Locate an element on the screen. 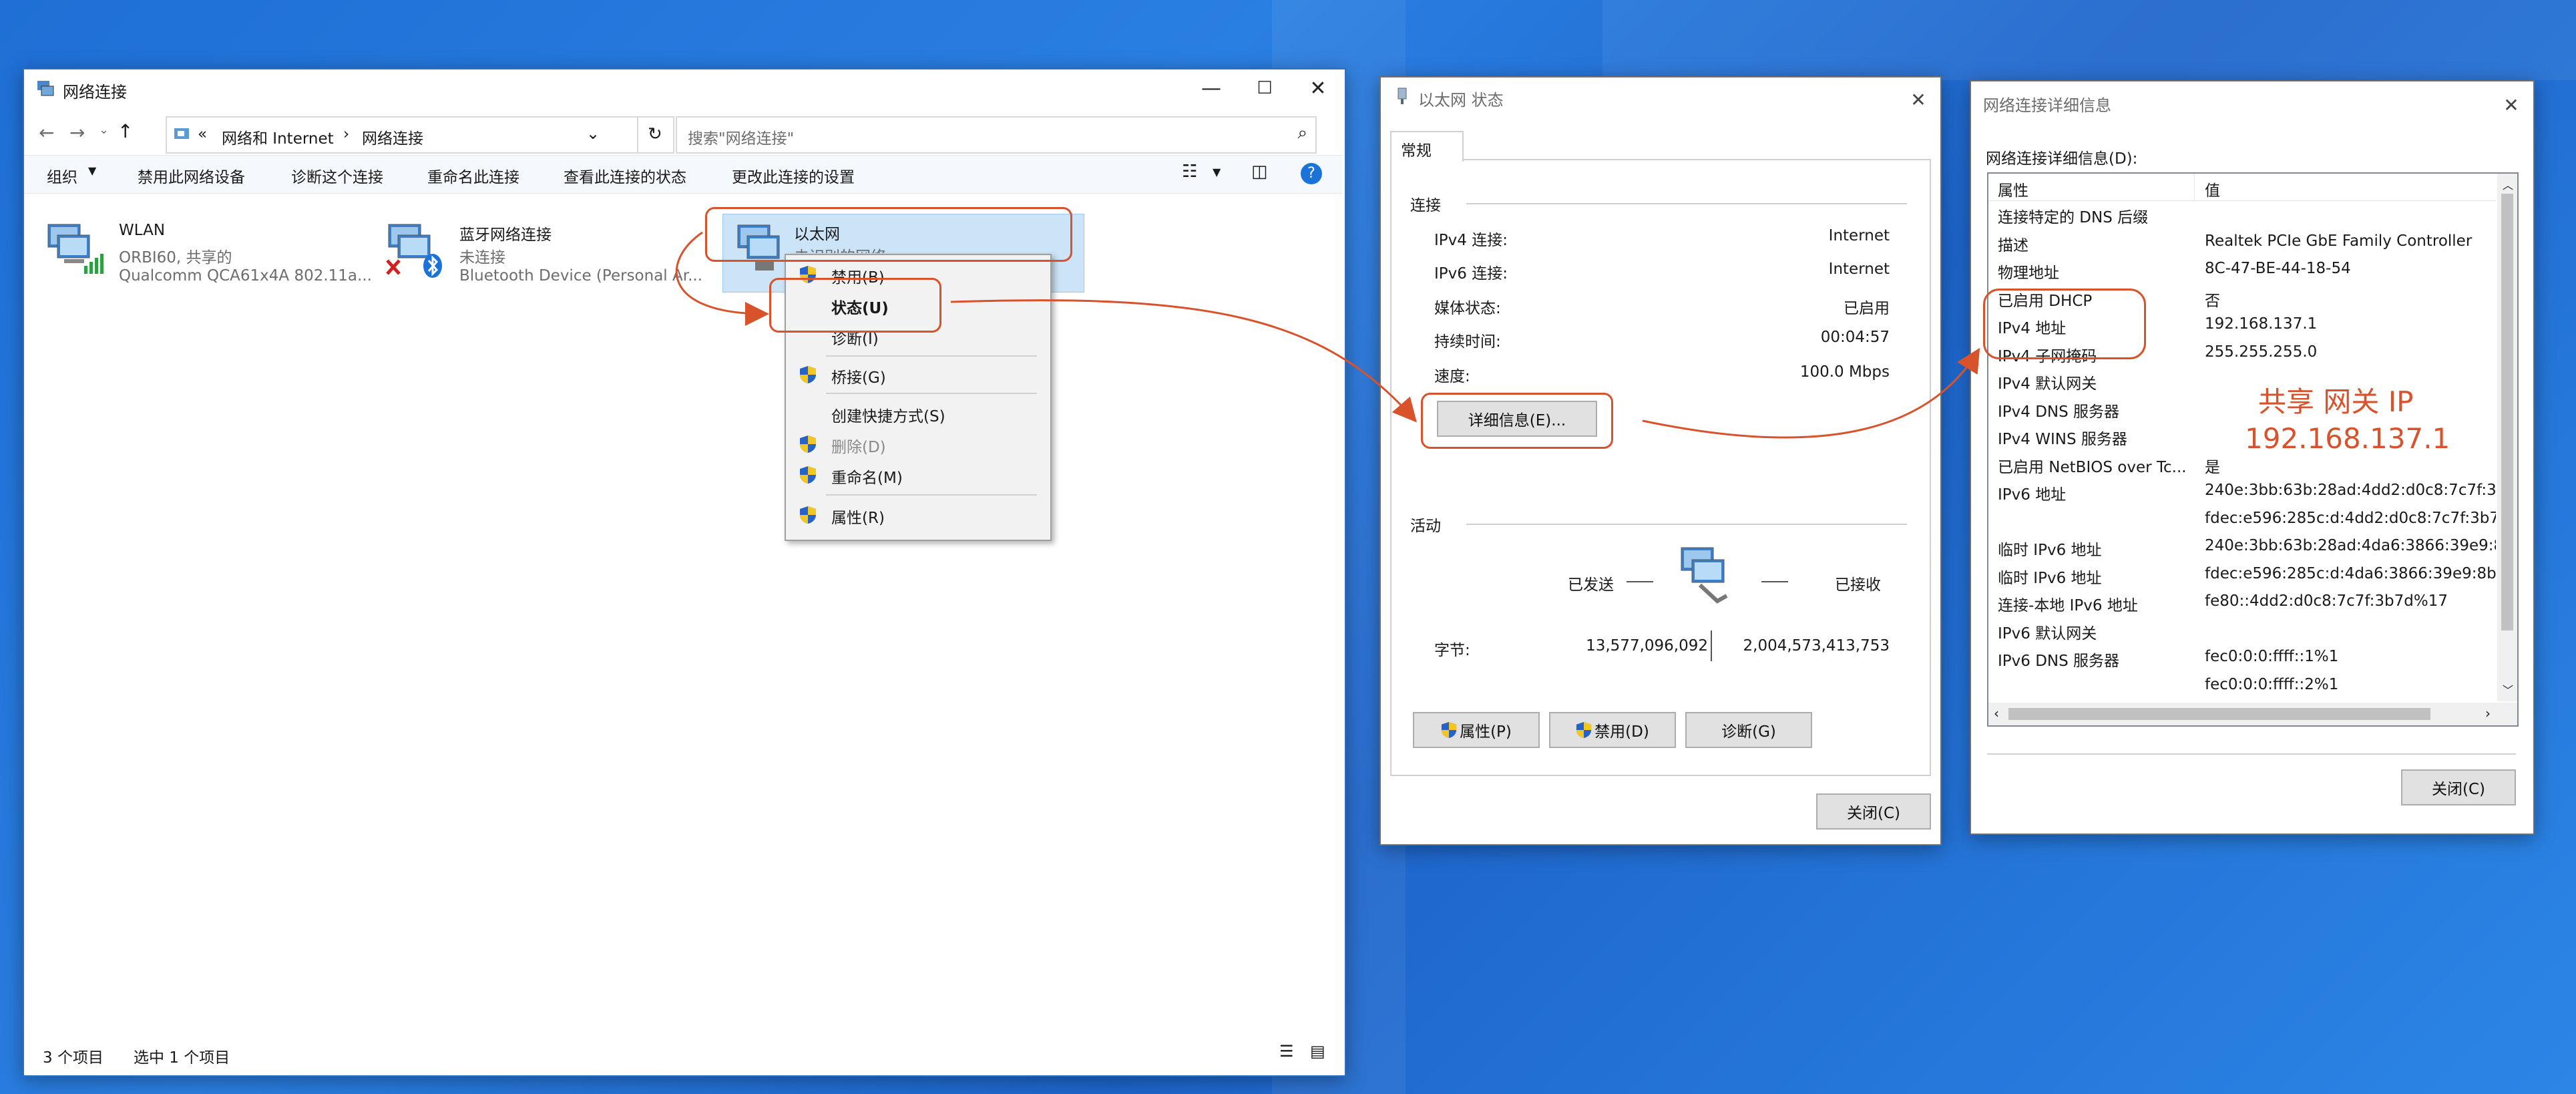 The width and height of the screenshot is (2576, 1094). arrow-to-status-item is located at coordinates (722, 278).